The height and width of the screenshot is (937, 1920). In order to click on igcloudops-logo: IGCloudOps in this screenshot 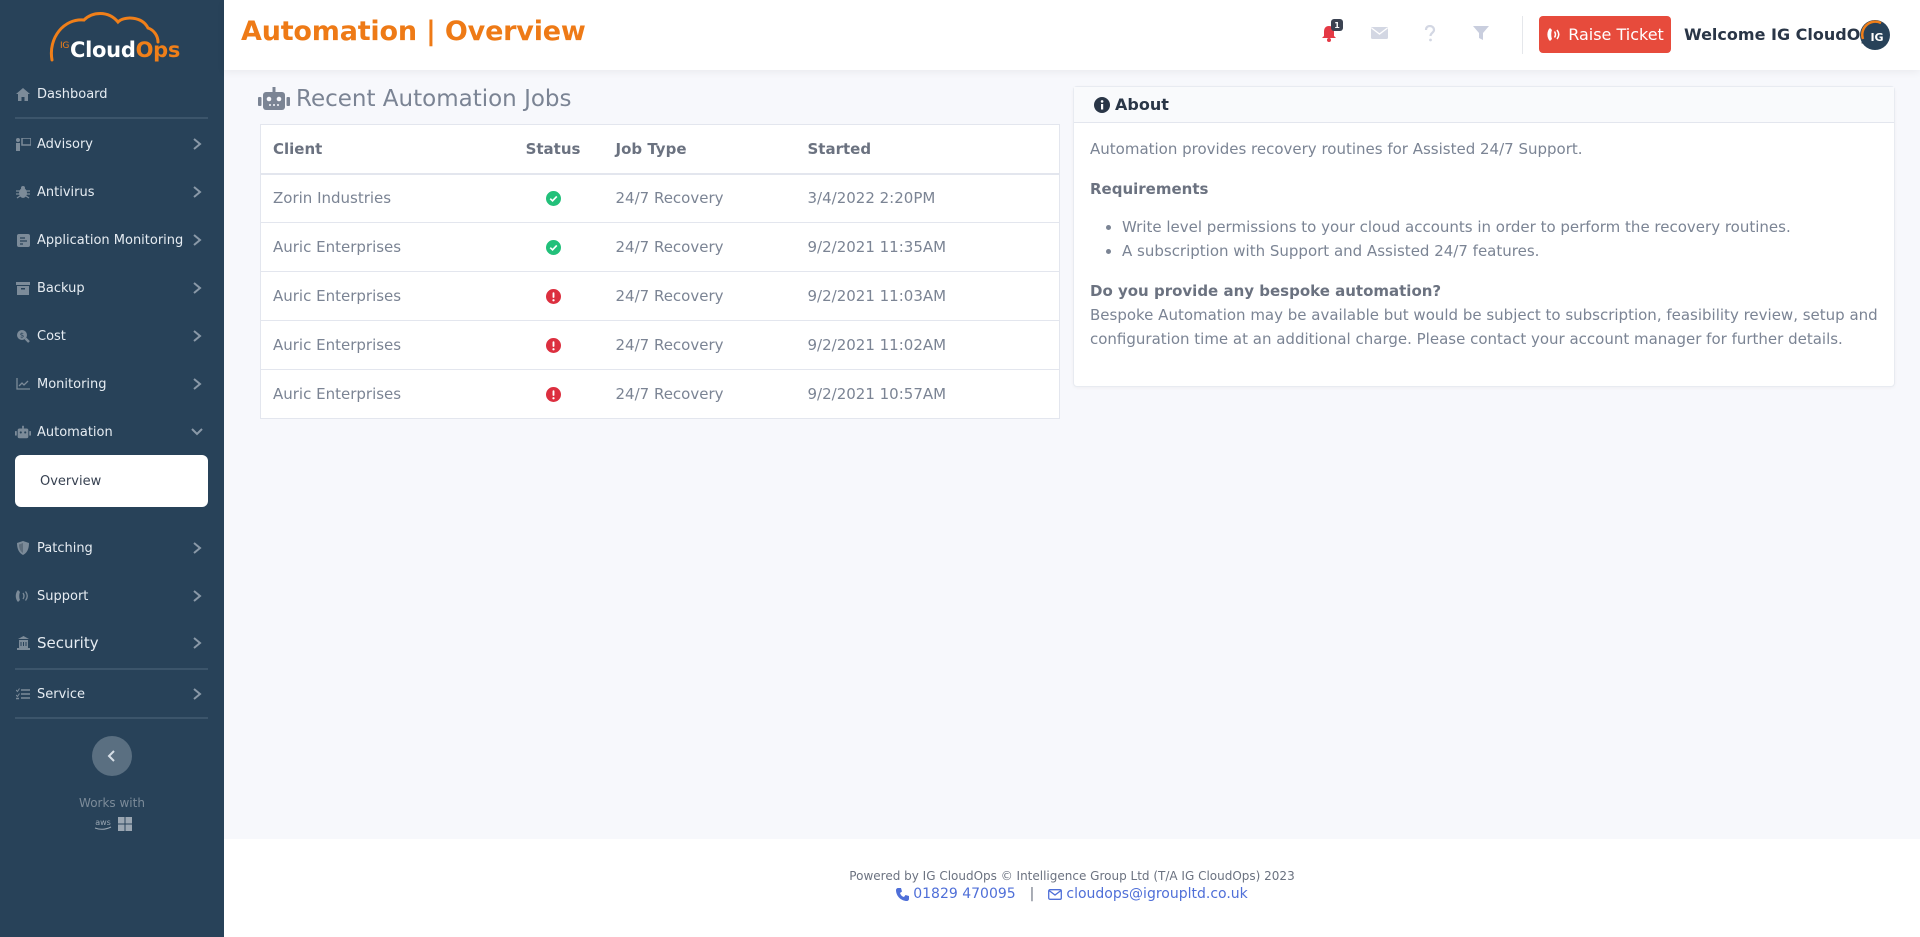, I will do `click(113, 38)`.